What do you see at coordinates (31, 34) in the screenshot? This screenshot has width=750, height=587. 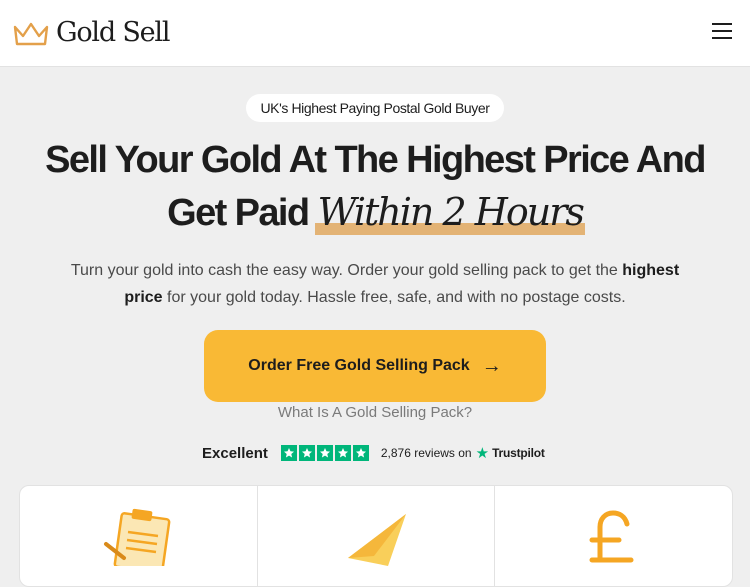 I see `crown-icon` at bounding box center [31, 34].